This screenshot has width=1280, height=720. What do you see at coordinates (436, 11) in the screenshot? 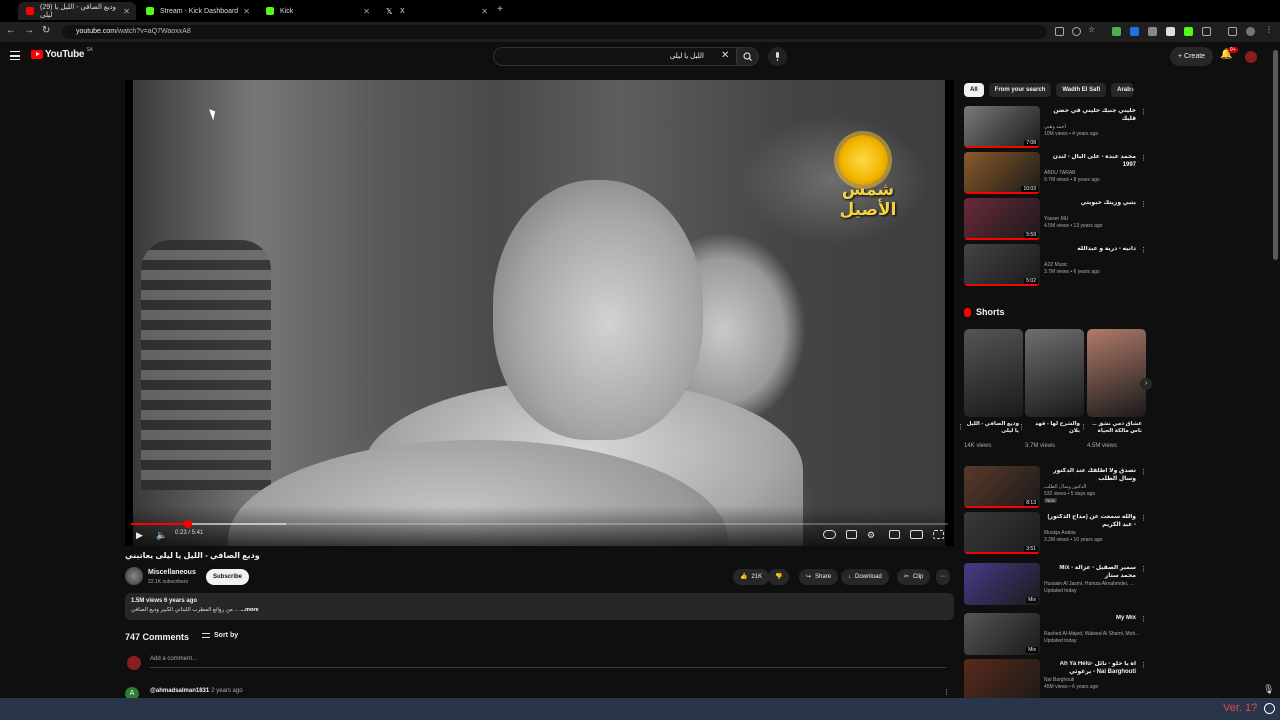
I see `tab-x: 𝕏 X ✕` at bounding box center [436, 11].